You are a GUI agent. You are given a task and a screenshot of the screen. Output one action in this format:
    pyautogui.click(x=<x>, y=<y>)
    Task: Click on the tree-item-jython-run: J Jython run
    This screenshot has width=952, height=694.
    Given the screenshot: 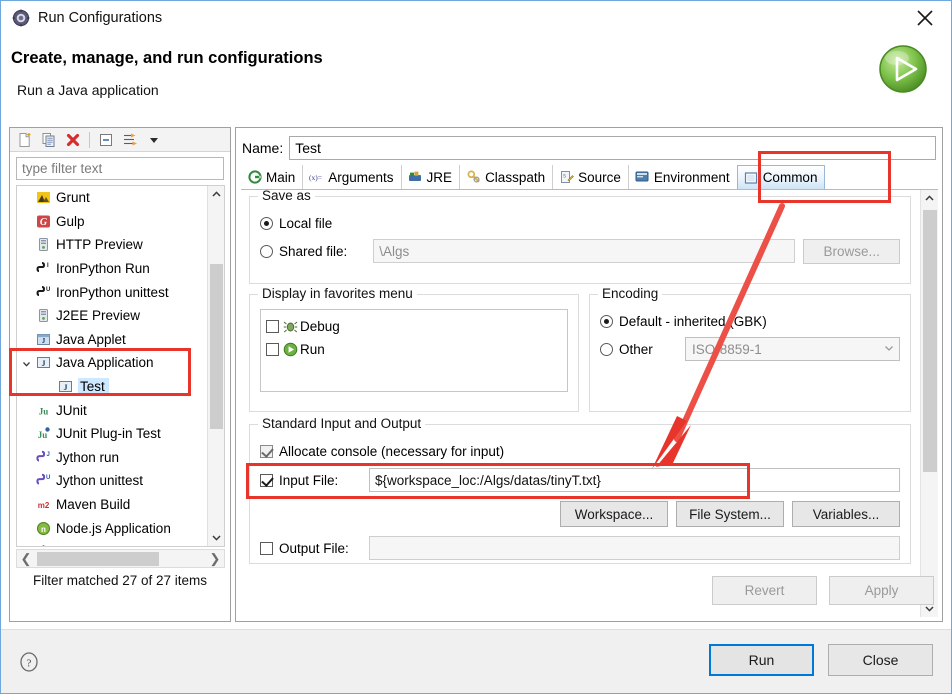 What is the action you would take?
    pyautogui.click(x=112, y=458)
    